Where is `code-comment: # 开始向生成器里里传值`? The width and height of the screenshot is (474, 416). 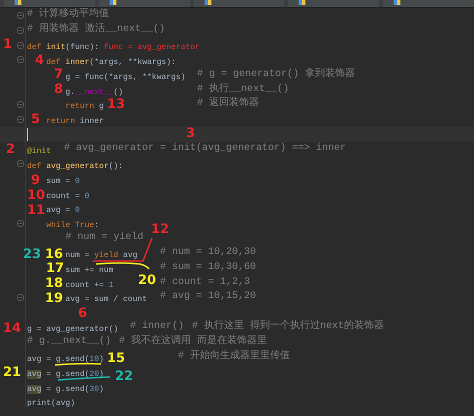 code-comment: # 开始向生成器里里传值 is located at coordinates (234, 356).